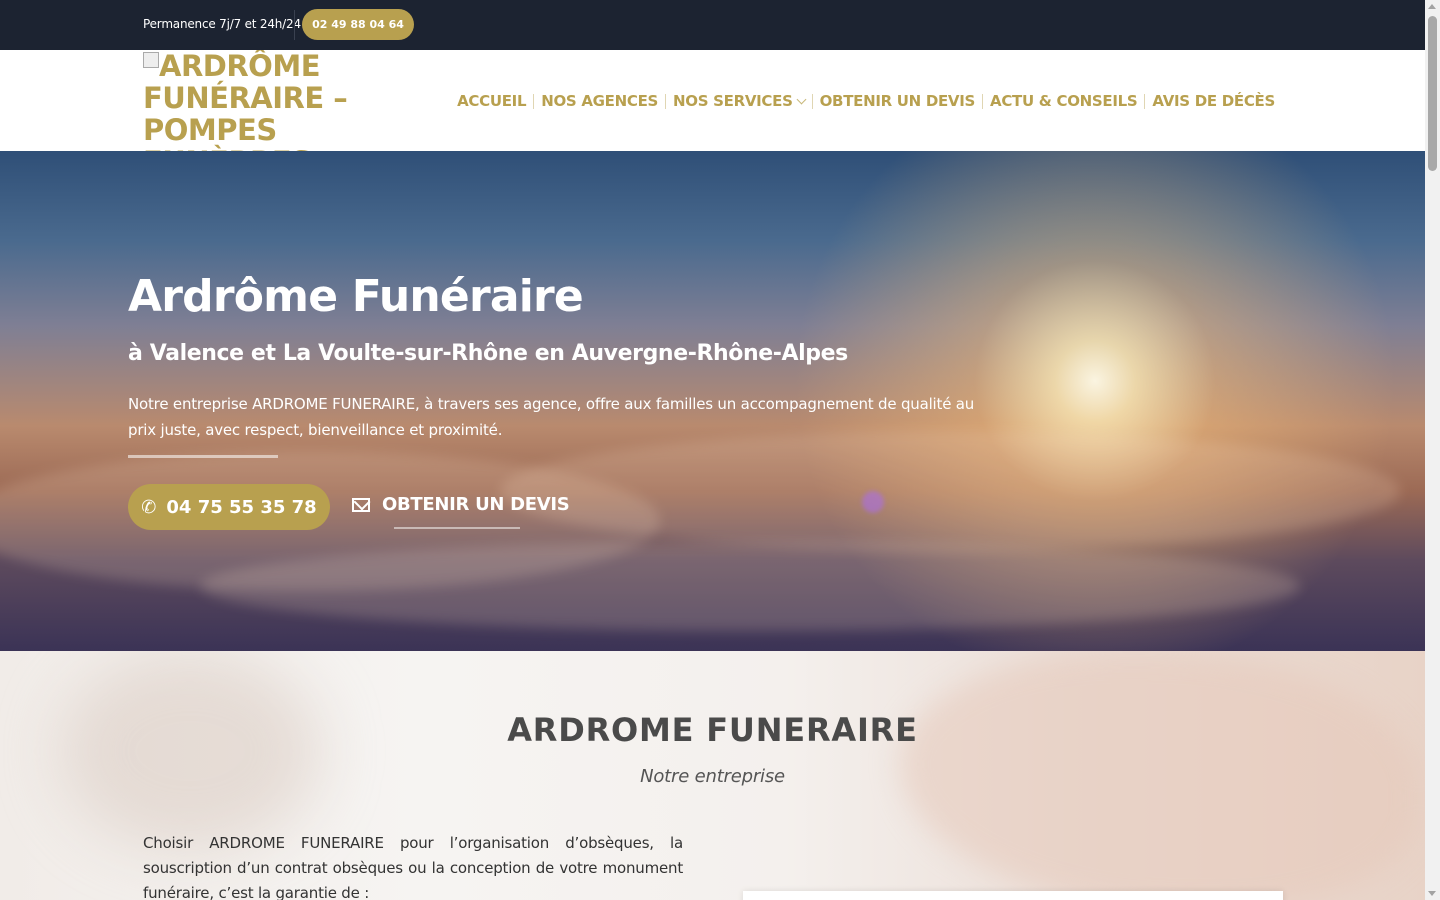 This screenshot has width=1440, height=900. What do you see at coordinates (361, 504) in the screenshot?
I see `mail-icon` at bounding box center [361, 504].